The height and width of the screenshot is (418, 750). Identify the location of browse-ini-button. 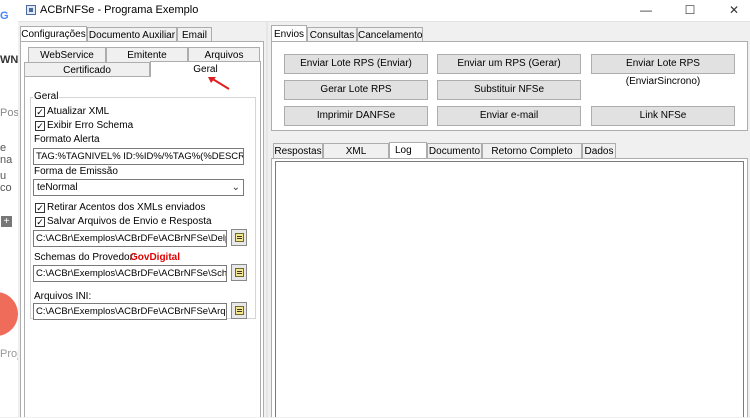
(239, 310).